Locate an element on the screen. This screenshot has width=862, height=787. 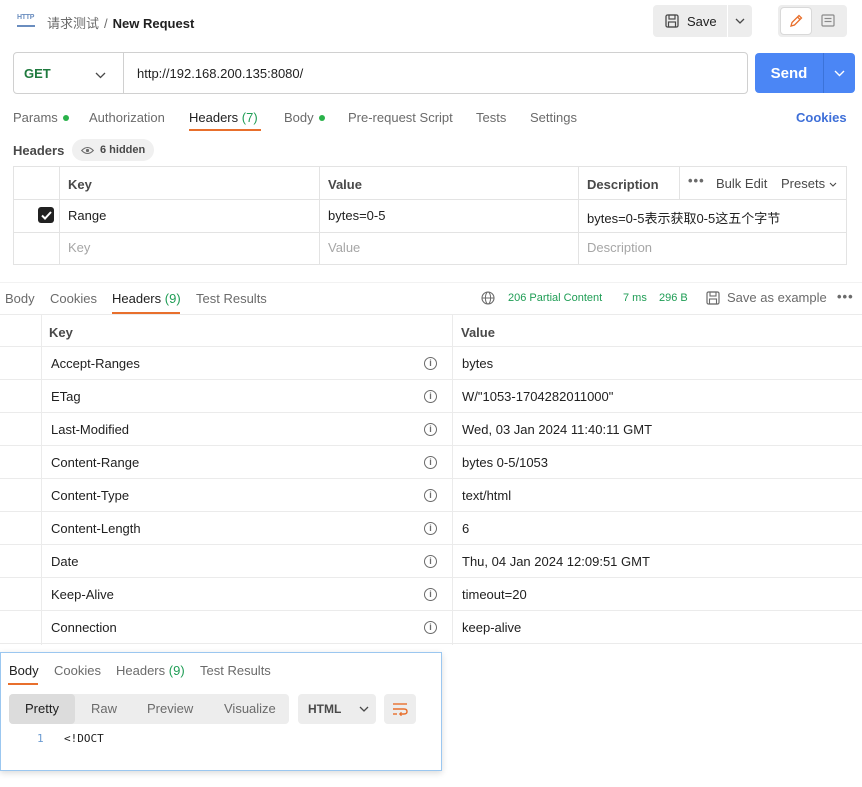
response-header-key: Last-Modified is located at coordinates (90, 429).